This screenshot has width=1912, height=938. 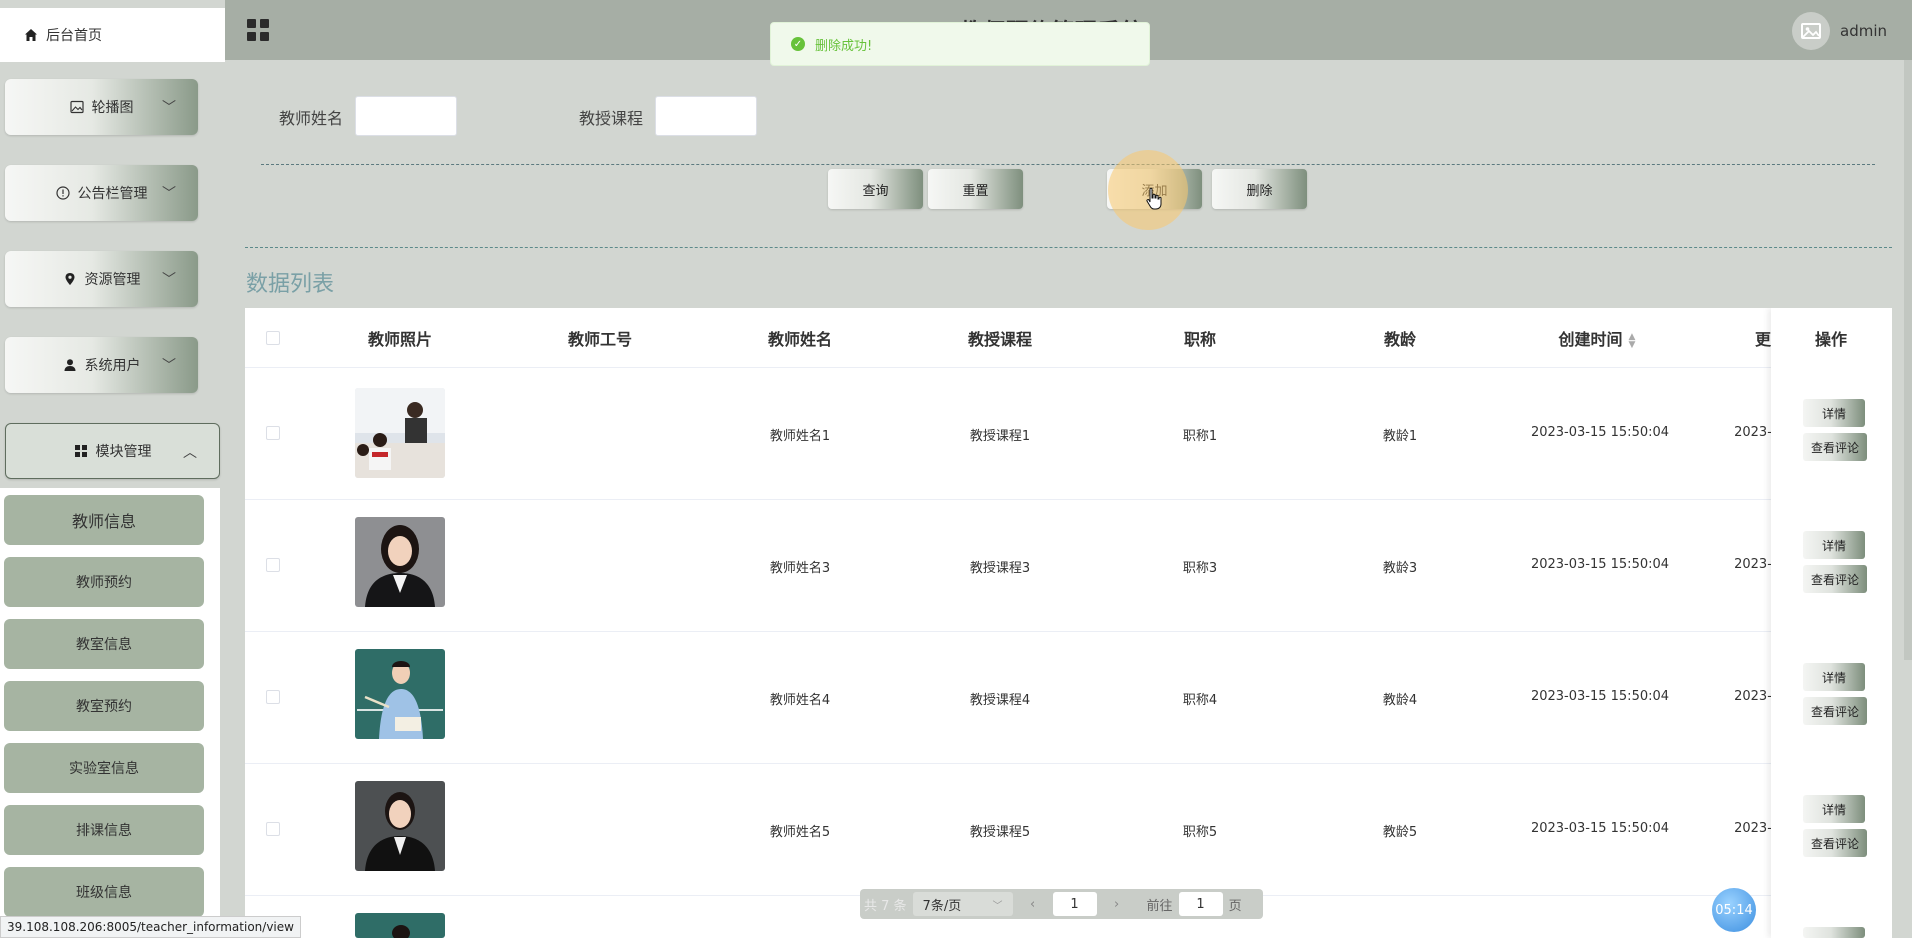 What do you see at coordinates (1000, 700) in the screenshot?
I see `course-cell: 教授课程4` at bounding box center [1000, 700].